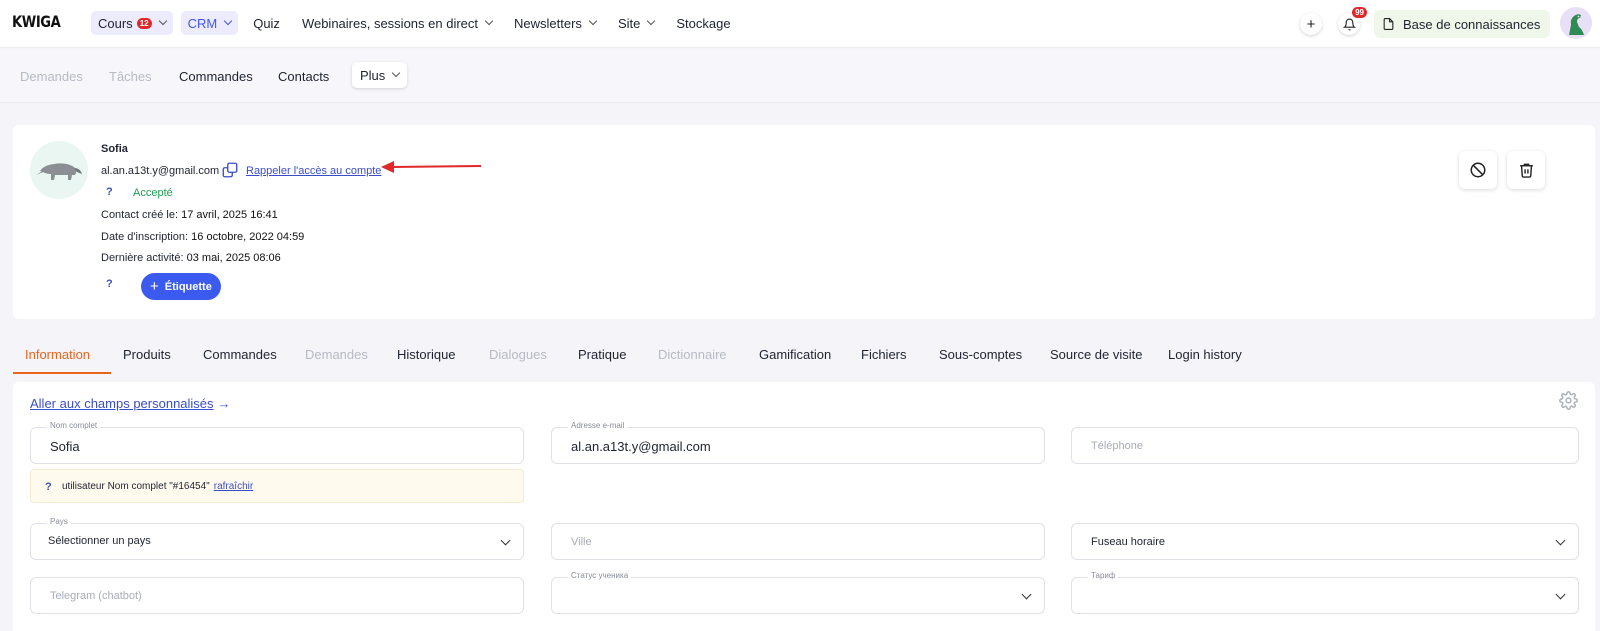 The height and width of the screenshot is (631, 1600). What do you see at coordinates (629, 23) in the screenshot?
I see `nav-site-label: Site` at bounding box center [629, 23].